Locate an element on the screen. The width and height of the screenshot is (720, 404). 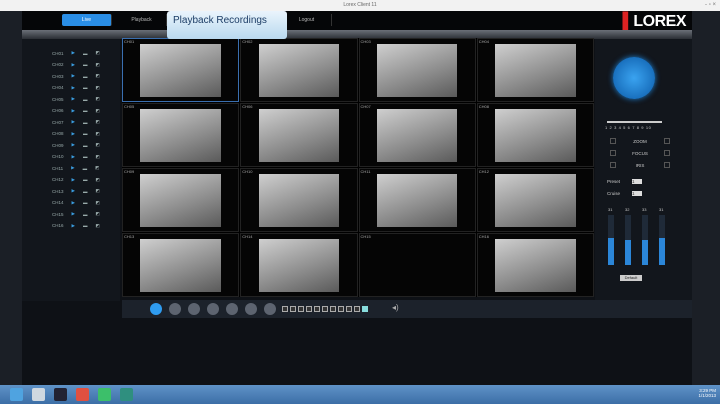
video-tile: CH03 is located at coordinates (417, 70).